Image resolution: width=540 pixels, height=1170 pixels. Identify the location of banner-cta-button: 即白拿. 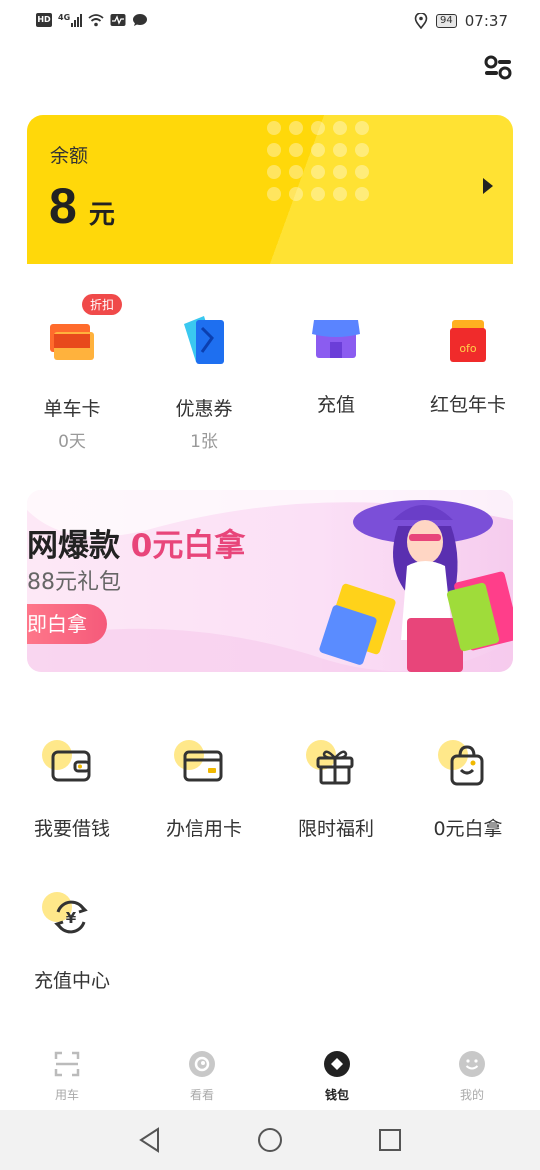
(67, 624).